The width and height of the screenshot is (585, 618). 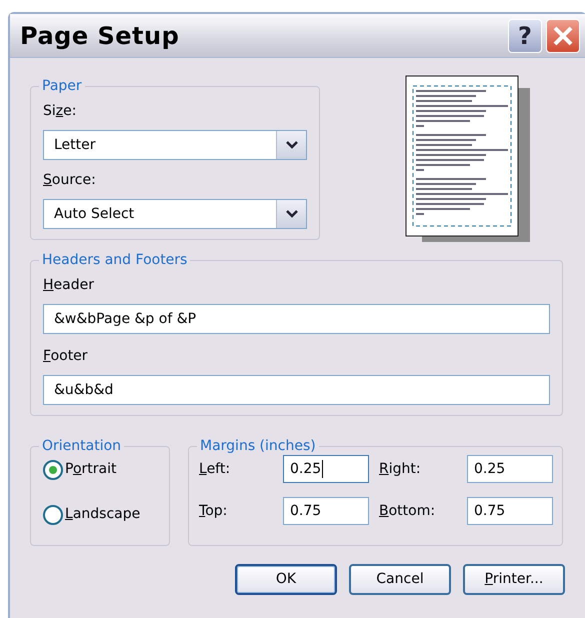 I want to click on input-field: &w&bPage &p of &P, so click(x=296, y=319).